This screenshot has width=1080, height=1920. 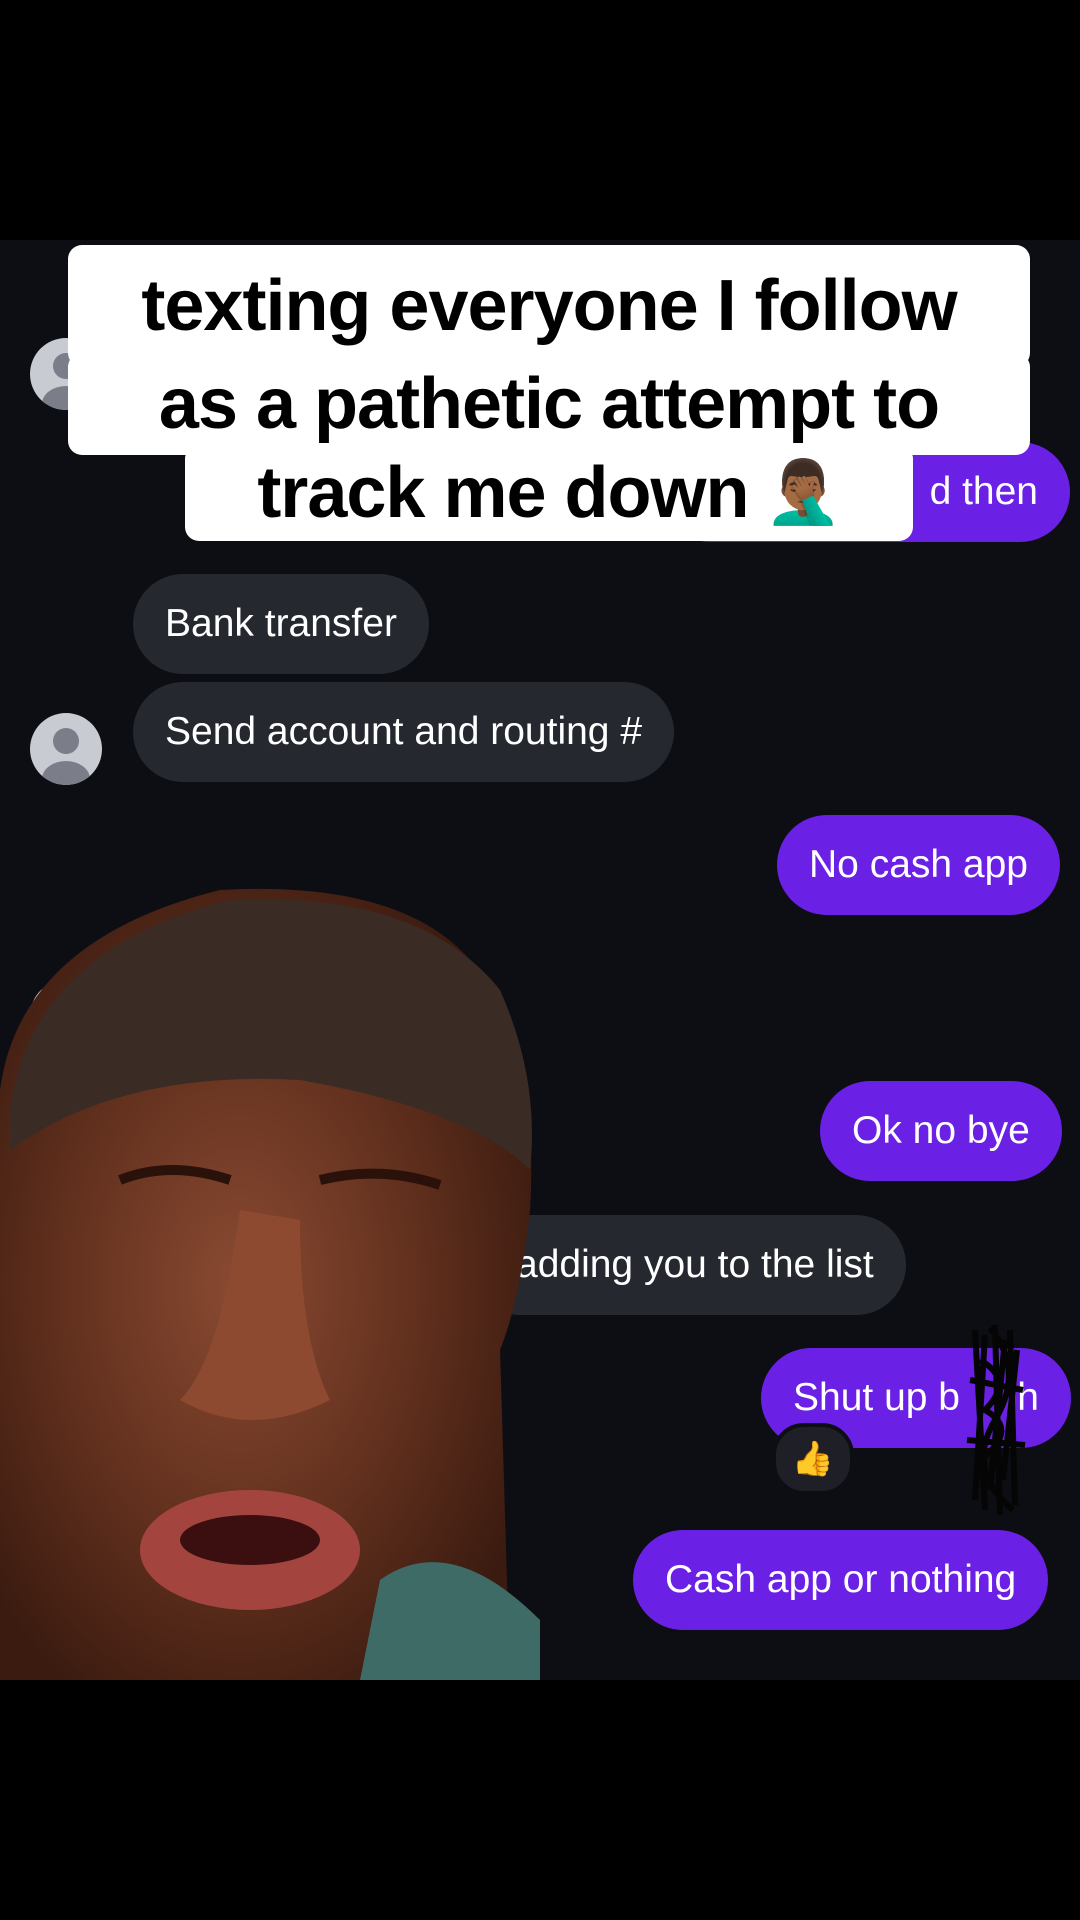 What do you see at coordinates (813, 1459) in the screenshot?
I see `thumbs-up-icon: 👍` at bounding box center [813, 1459].